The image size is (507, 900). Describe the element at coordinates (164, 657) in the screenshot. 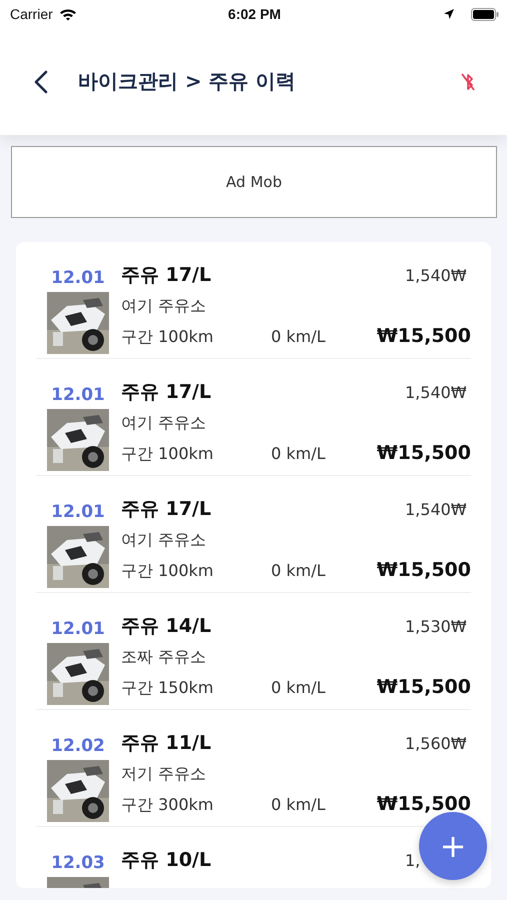

I see `station-name: 조짜 주유소` at that location.